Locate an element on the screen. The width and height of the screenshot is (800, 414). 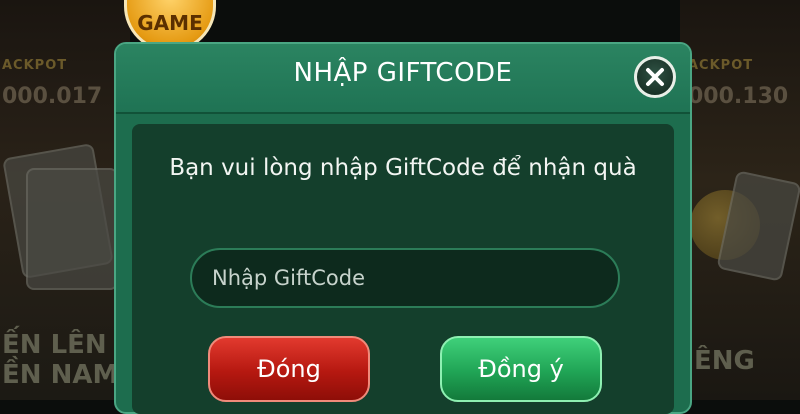
jackpot-label-left: ACKPOT is located at coordinates (35, 65).